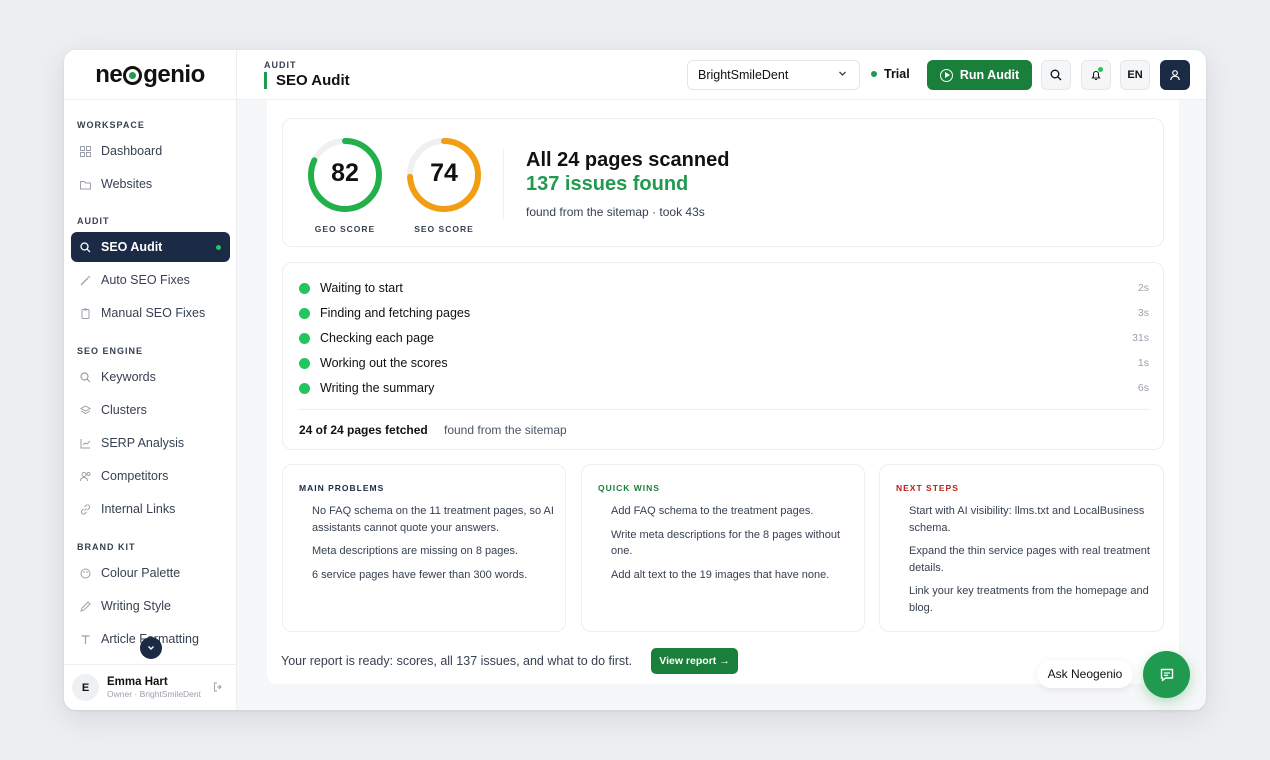 The height and width of the screenshot is (760, 1270). I want to click on logout-icon, so click(218, 688).